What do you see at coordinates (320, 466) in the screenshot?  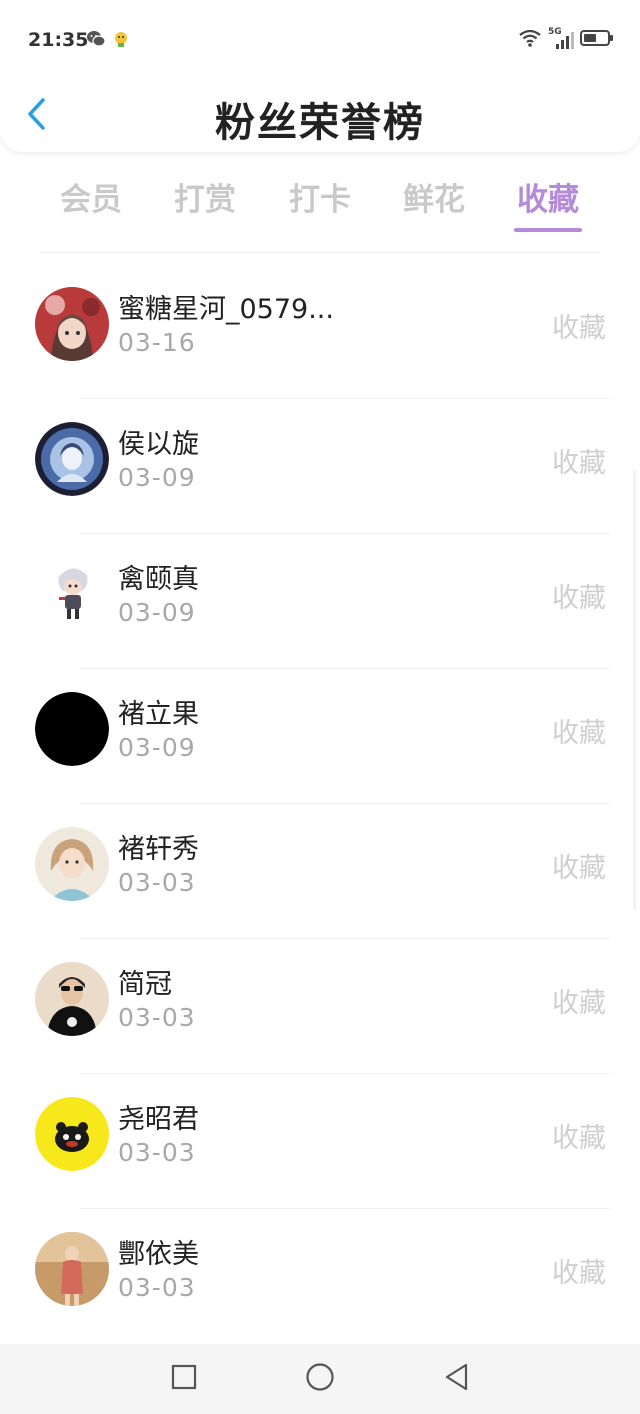 I see `list-item: 侯以旋 03-09 收藏` at bounding box center [320, 466].